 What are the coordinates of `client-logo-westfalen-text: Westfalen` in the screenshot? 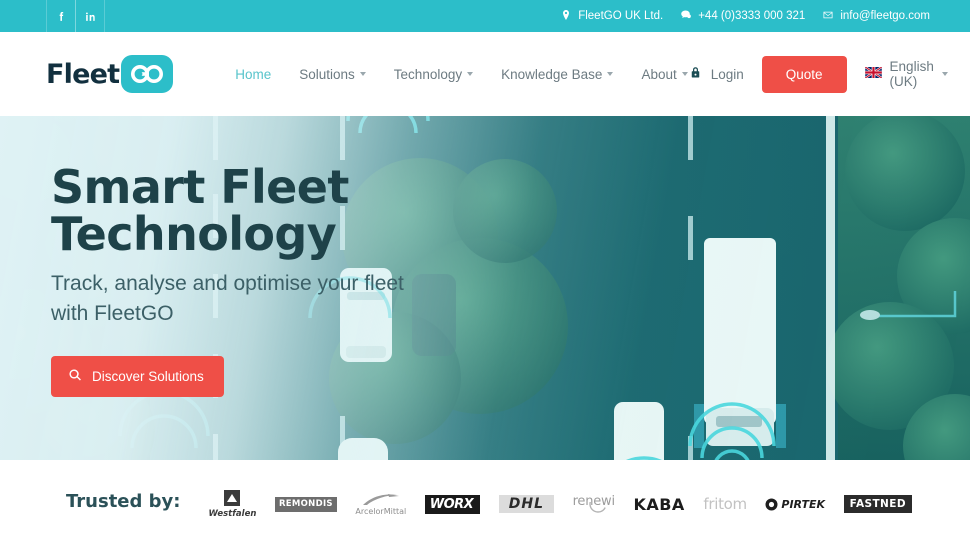 It's located at (232, 513).